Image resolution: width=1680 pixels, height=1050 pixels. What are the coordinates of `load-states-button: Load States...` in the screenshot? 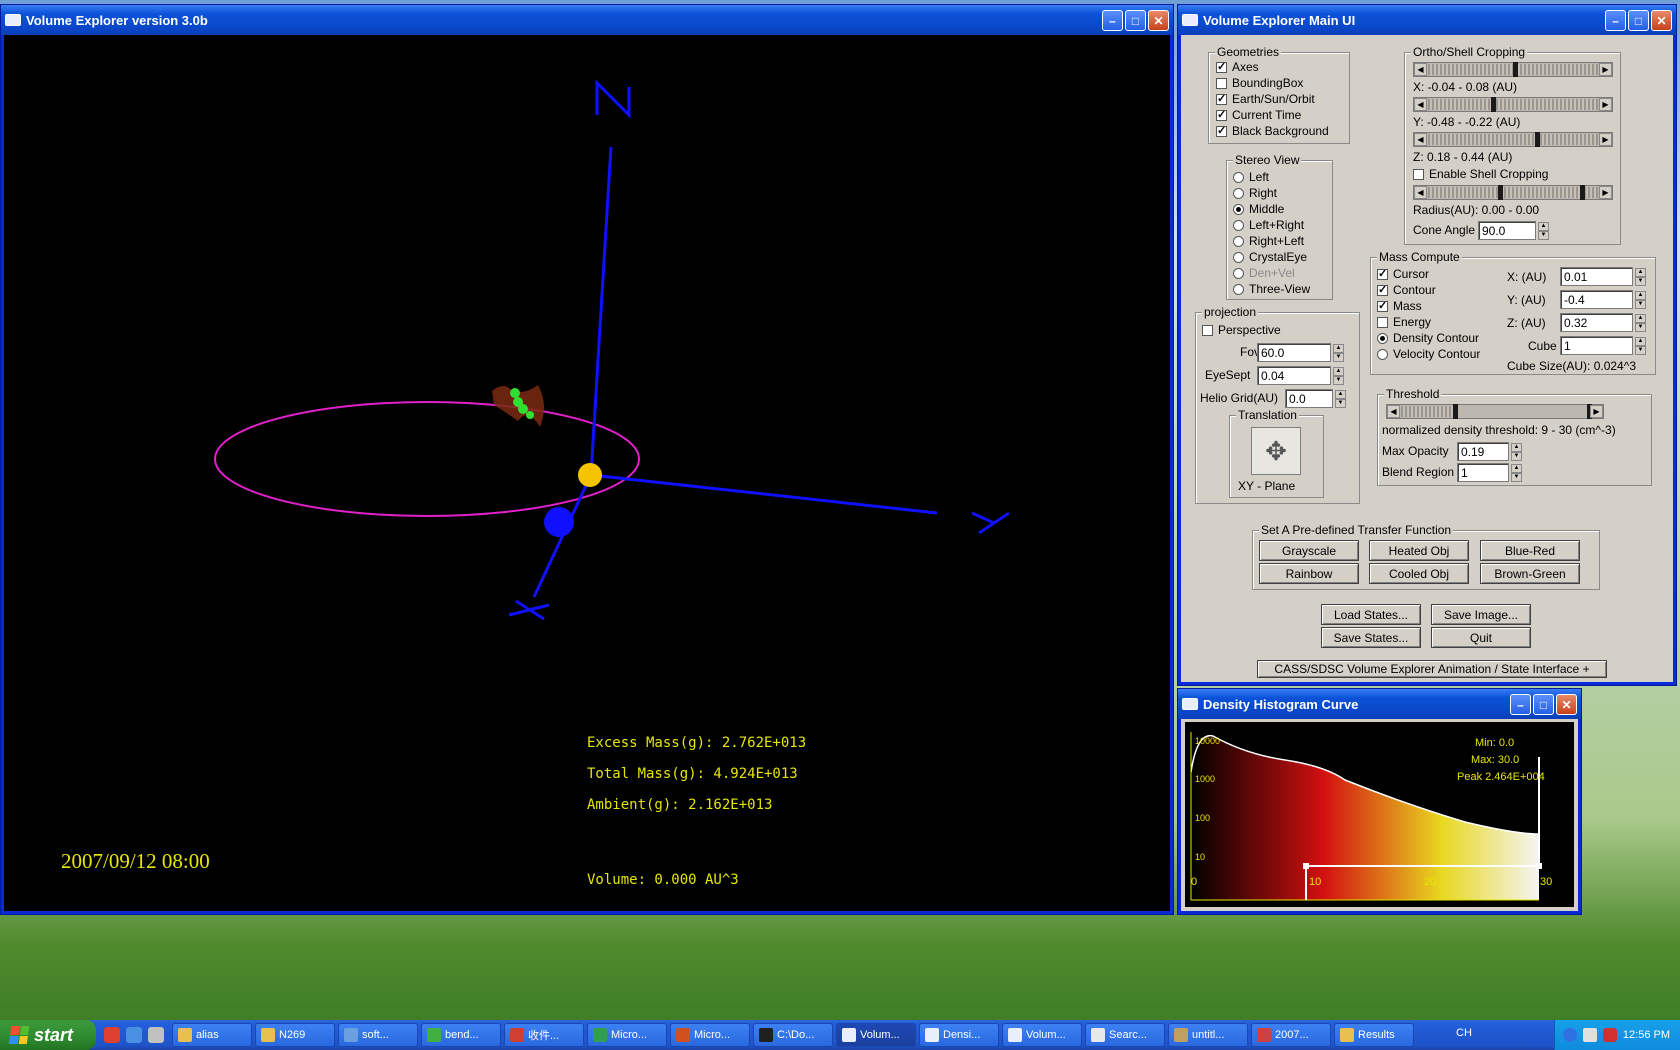 It's located at (1371, 614).